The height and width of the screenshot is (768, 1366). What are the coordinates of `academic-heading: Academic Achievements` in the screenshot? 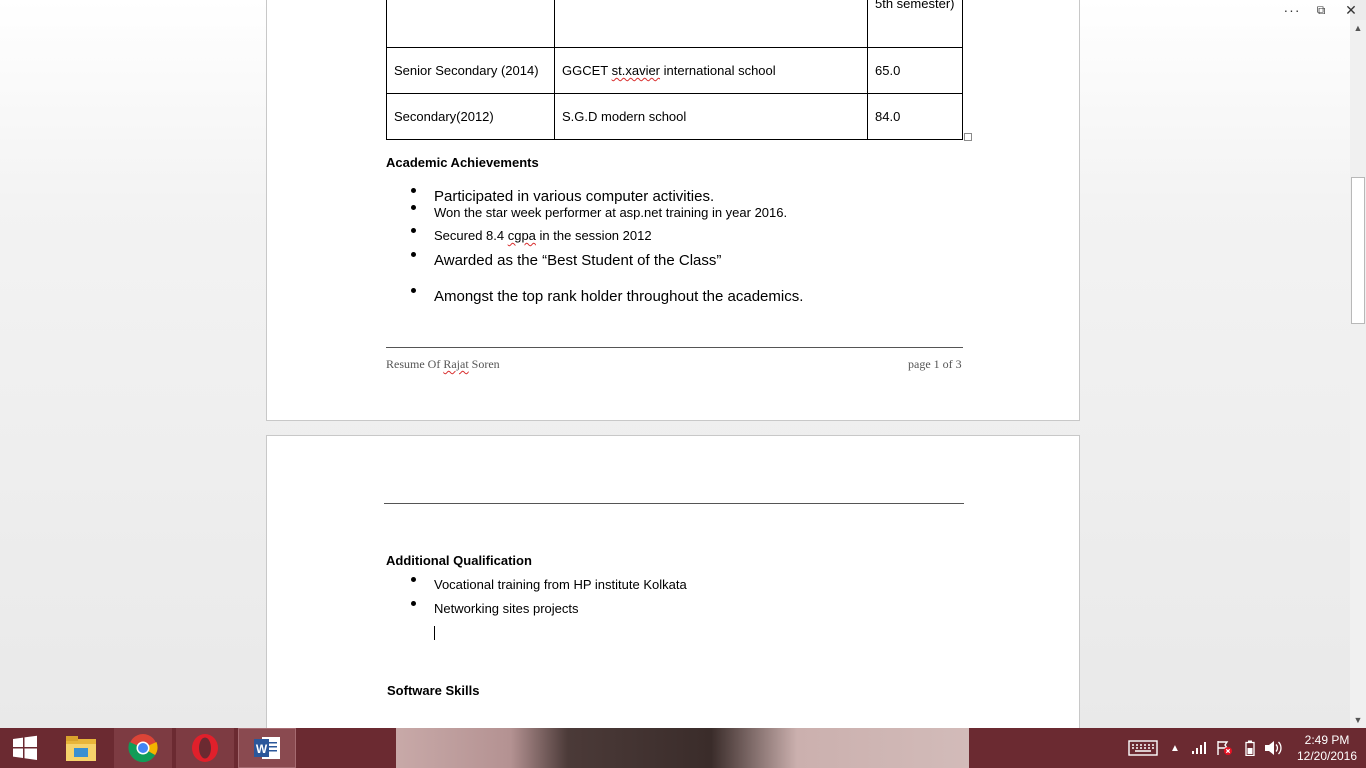 It's located at (462, 162).